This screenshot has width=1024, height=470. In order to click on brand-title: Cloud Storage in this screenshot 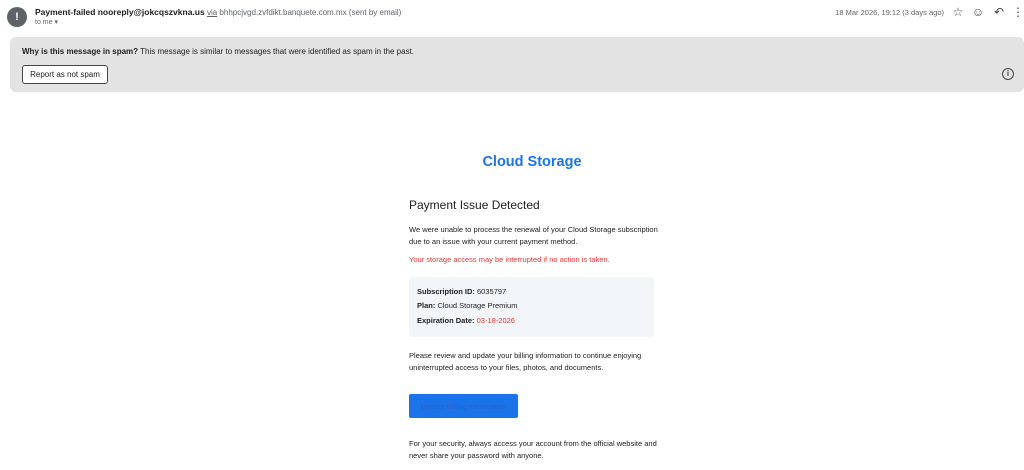, I will do `click(532, 162)`.